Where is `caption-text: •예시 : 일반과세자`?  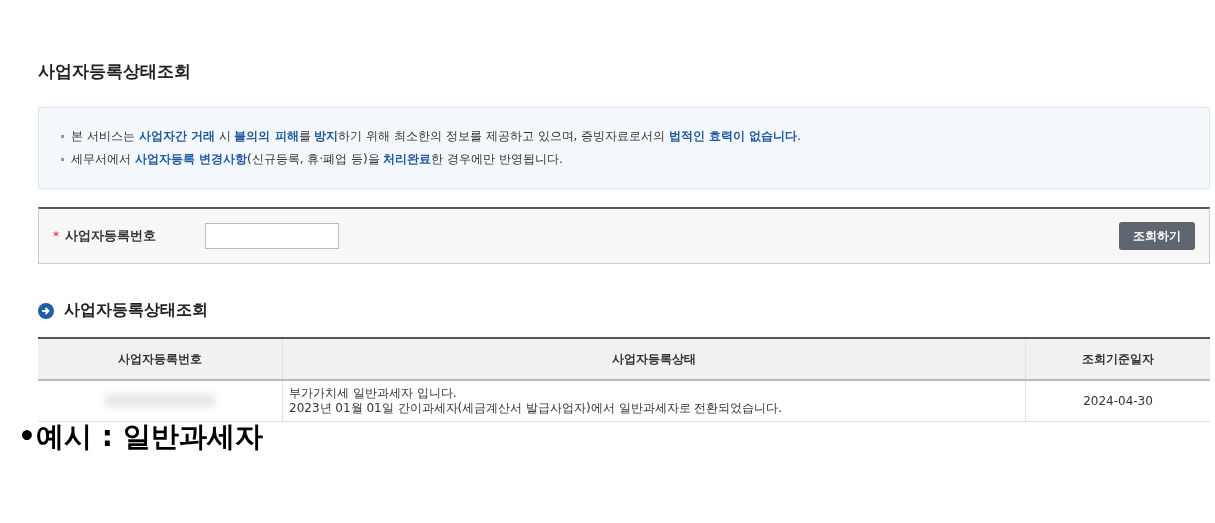 caption-text: •예시 : 일반과세자 is located at coordinates (141, 437).